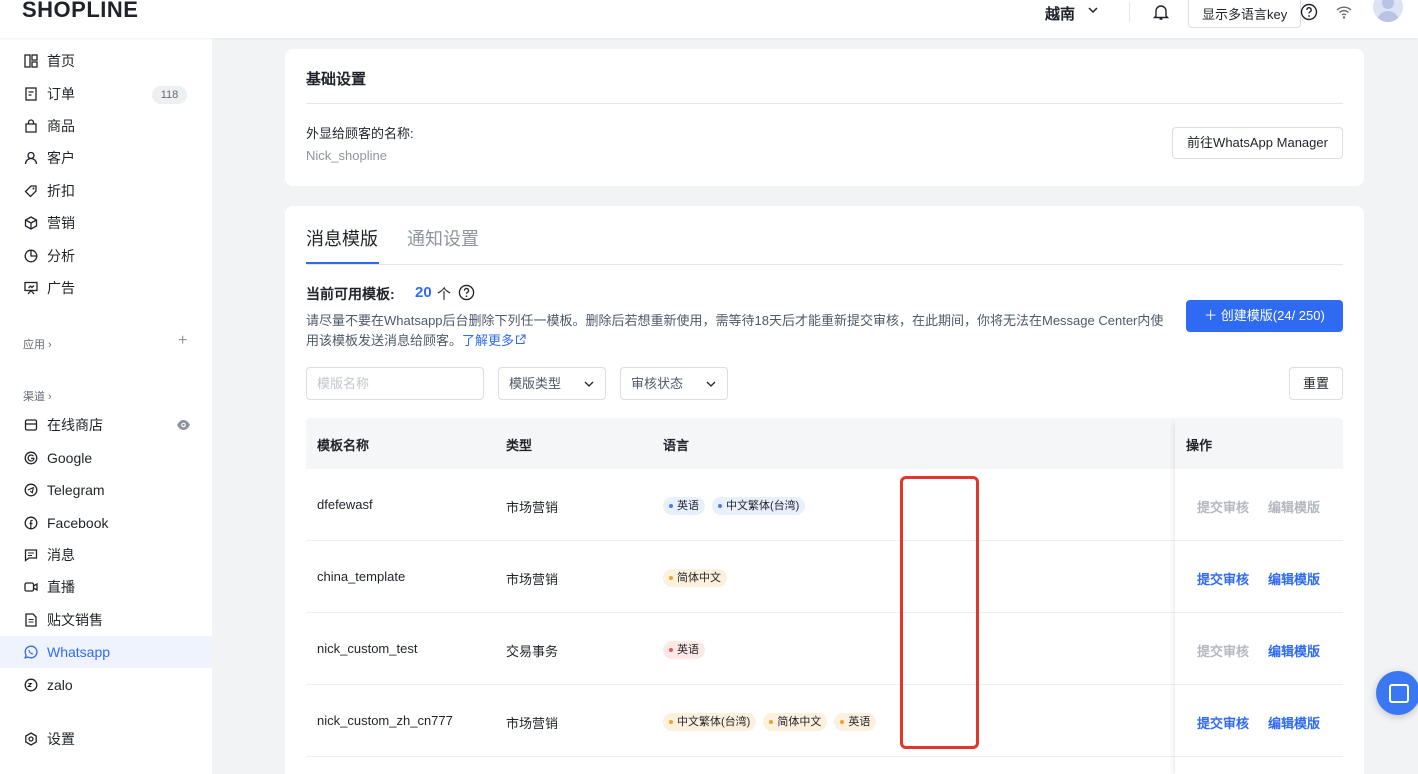  Describe the element at coordinates (423, 292) in the screenshot. I see `available-templates-count: 20` at that location.